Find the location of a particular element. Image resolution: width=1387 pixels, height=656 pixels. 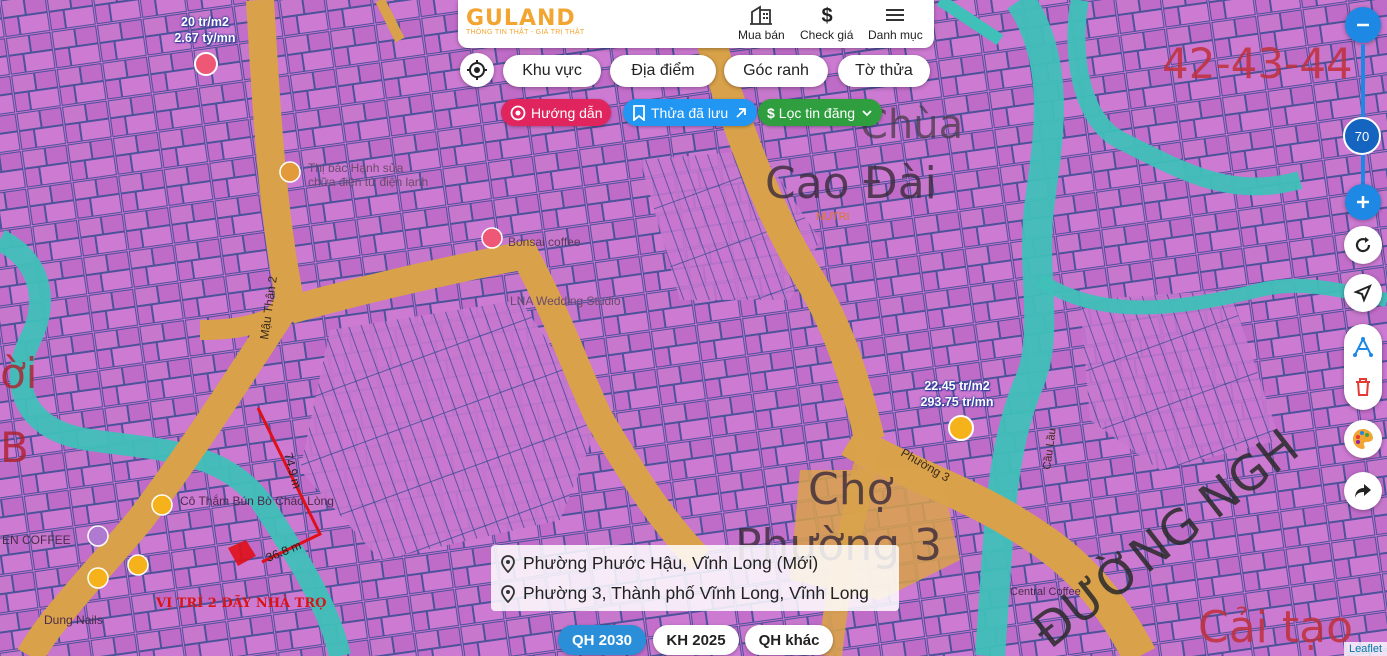

navigate-icon is located at coordinates (1362, 293).